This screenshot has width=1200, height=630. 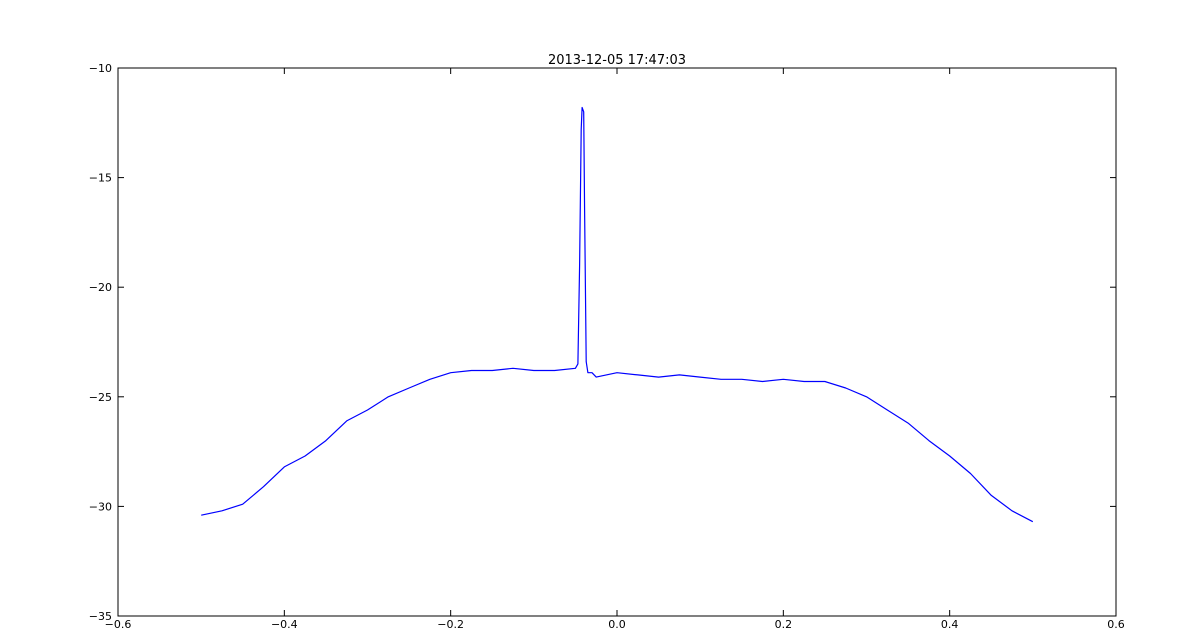 What do you see at coordinates (950, 624) in the screenshot?
I see `x-tick-label: 0.4` at bounding box center [950, 624].